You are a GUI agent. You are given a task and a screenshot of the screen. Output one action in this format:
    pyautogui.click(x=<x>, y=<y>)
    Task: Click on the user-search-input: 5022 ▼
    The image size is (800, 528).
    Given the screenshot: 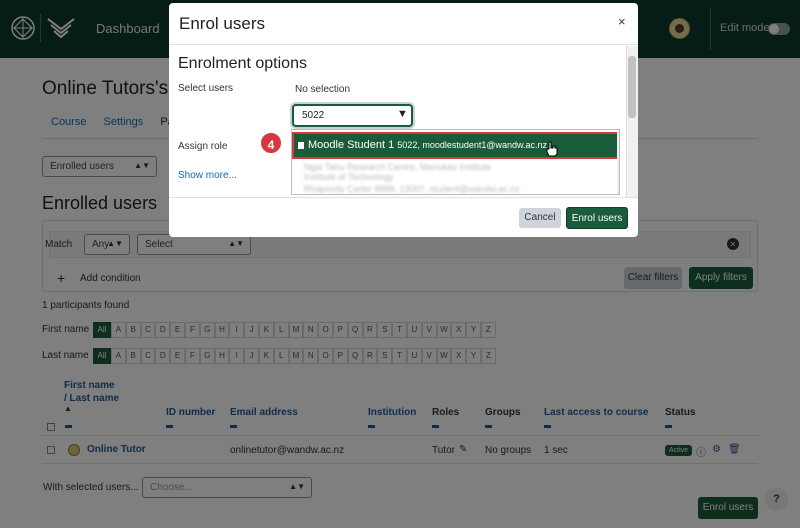 What is the action you would take?
    pyautogui.click(x=352, y=115)
    